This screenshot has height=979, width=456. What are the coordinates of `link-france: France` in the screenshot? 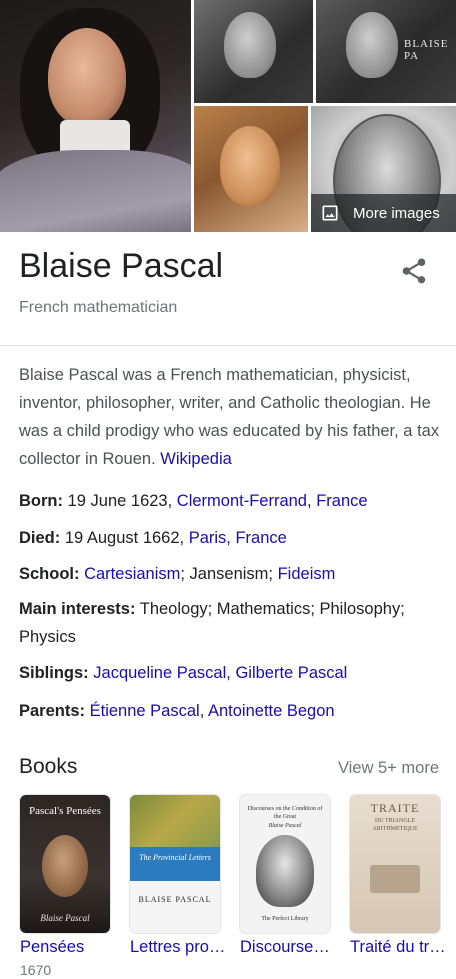 It's located at (341, 501).